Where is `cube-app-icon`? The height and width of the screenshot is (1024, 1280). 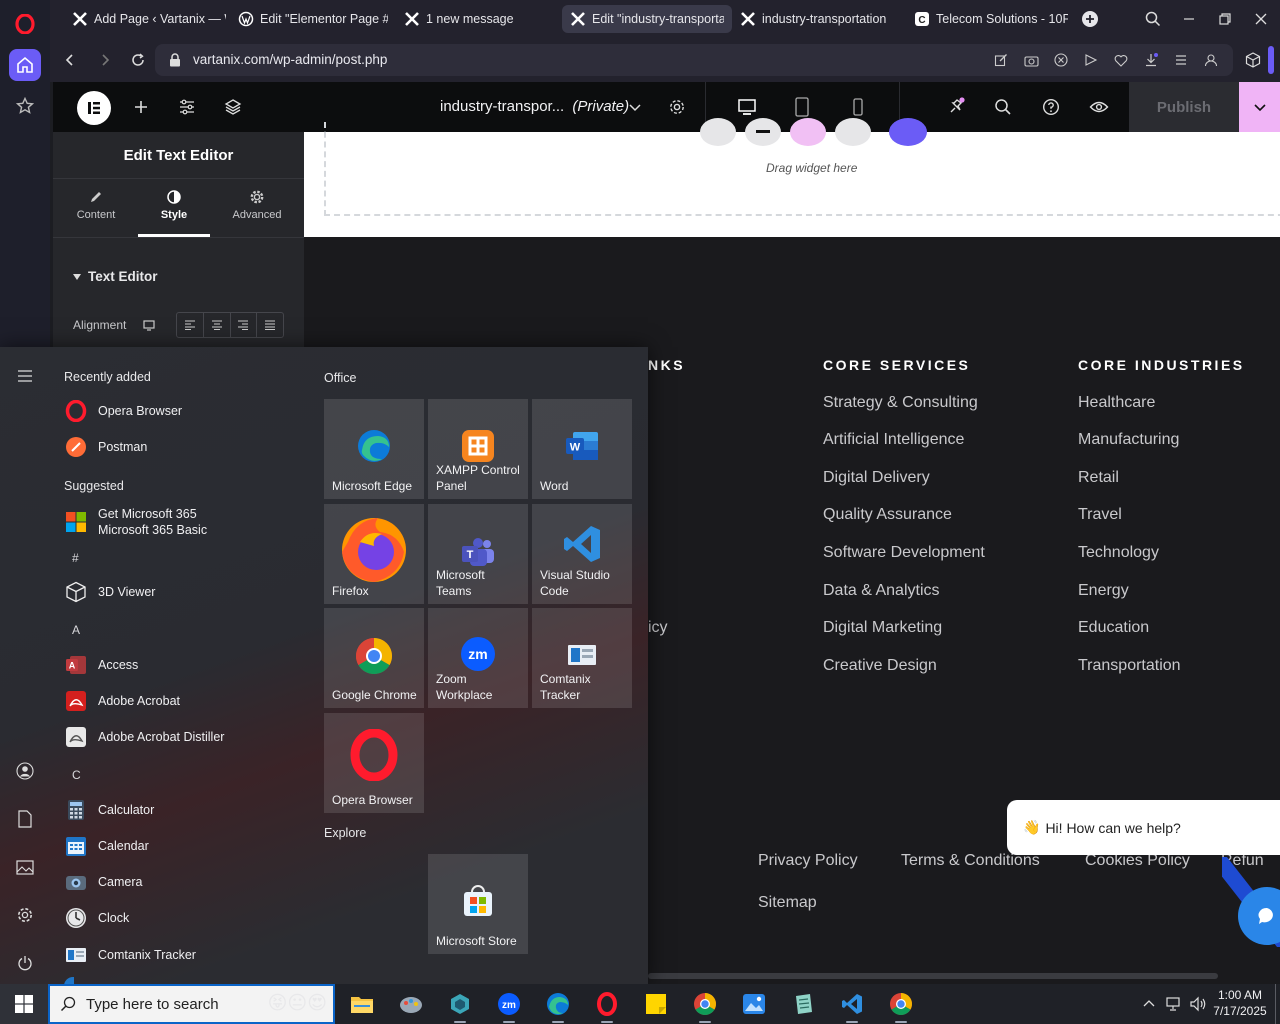
cube-app-icon is located at coordinates (460, 1005).